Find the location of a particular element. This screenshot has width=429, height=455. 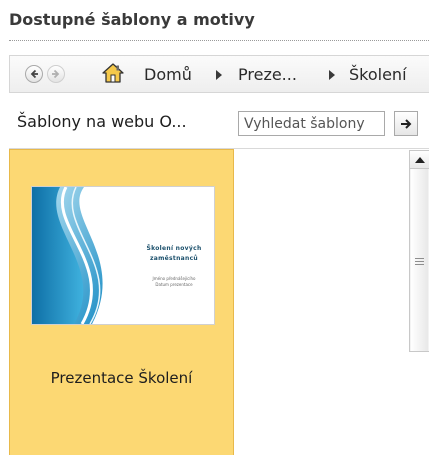

search-go-button is located at coordinates (406, 123).